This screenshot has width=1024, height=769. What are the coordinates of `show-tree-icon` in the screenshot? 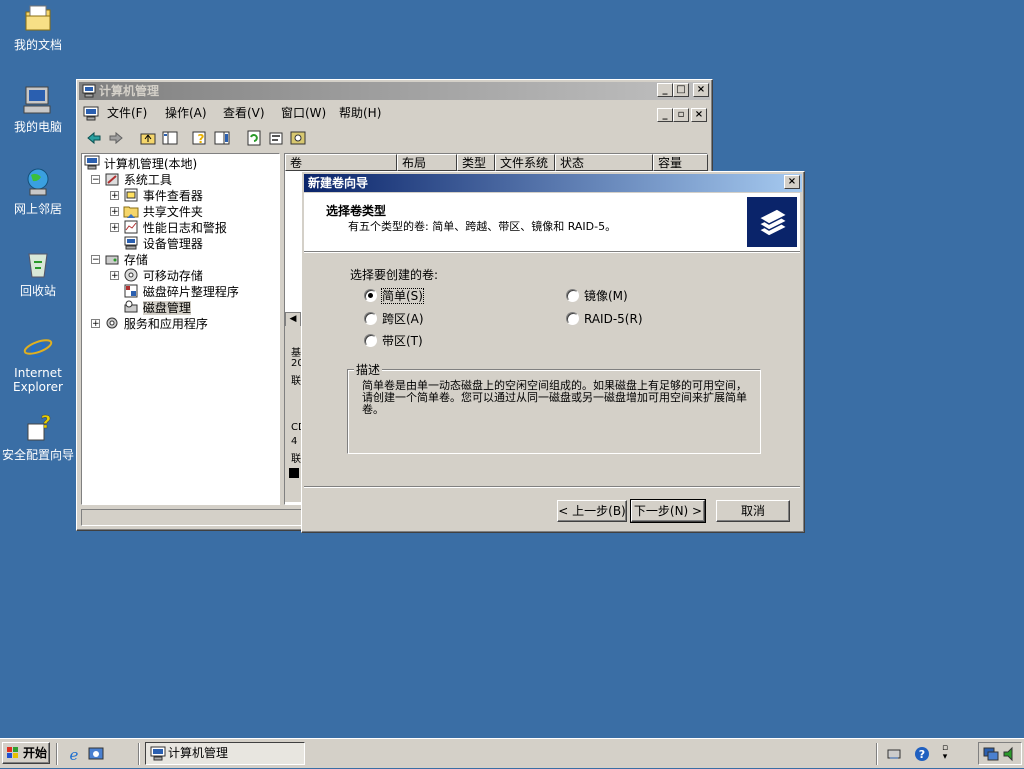 It's located at (170, 138).